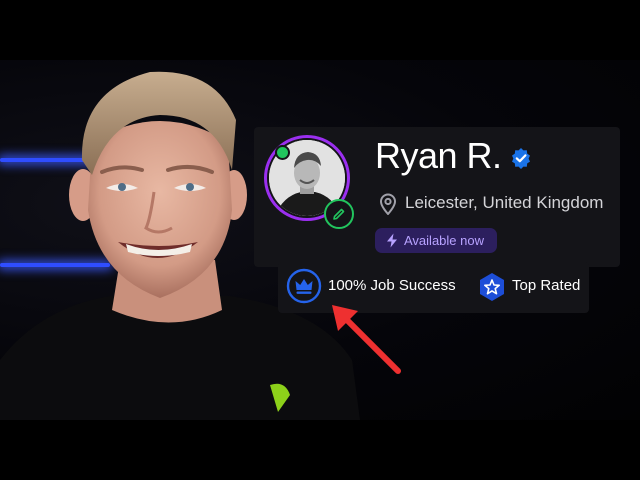  I want to click on profile-name: Ryan R., so click(438, 155).